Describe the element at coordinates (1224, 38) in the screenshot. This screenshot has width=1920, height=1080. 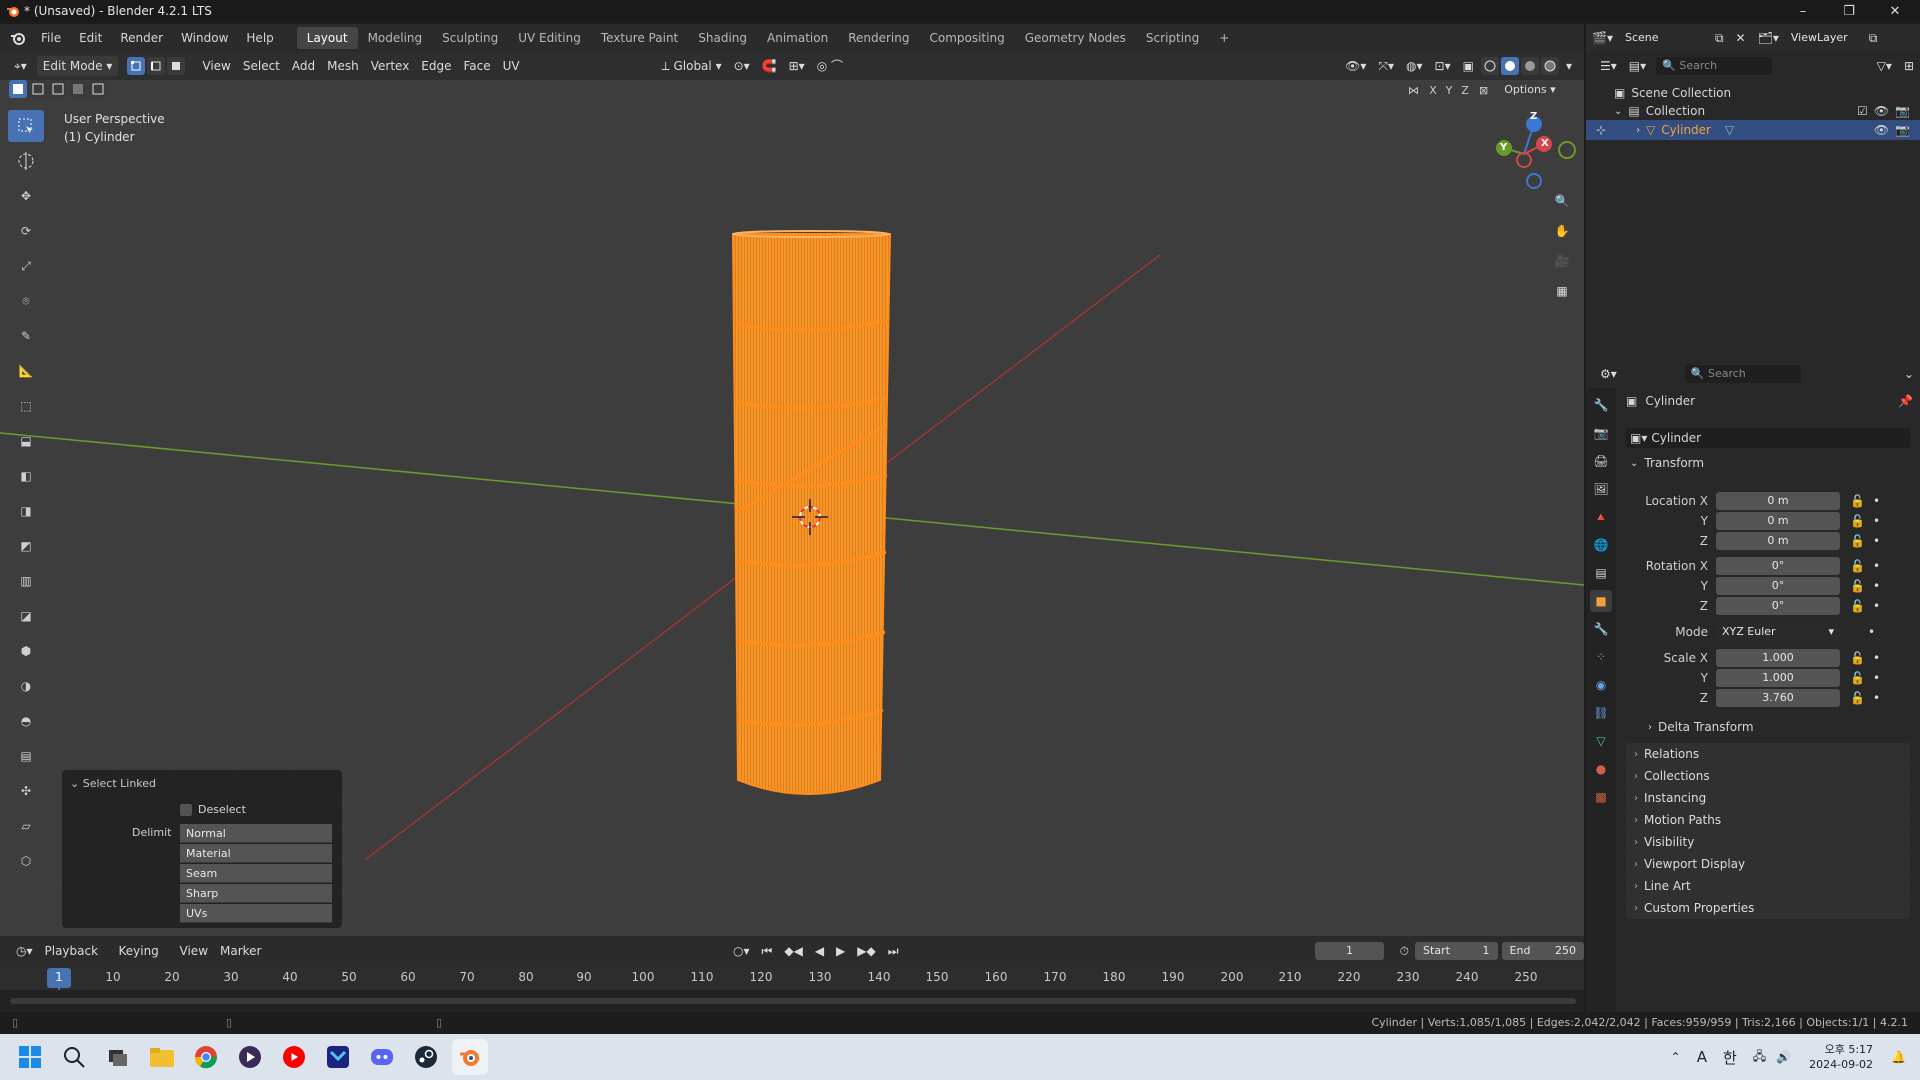
I see `add-workspace-icon: +` at that location.